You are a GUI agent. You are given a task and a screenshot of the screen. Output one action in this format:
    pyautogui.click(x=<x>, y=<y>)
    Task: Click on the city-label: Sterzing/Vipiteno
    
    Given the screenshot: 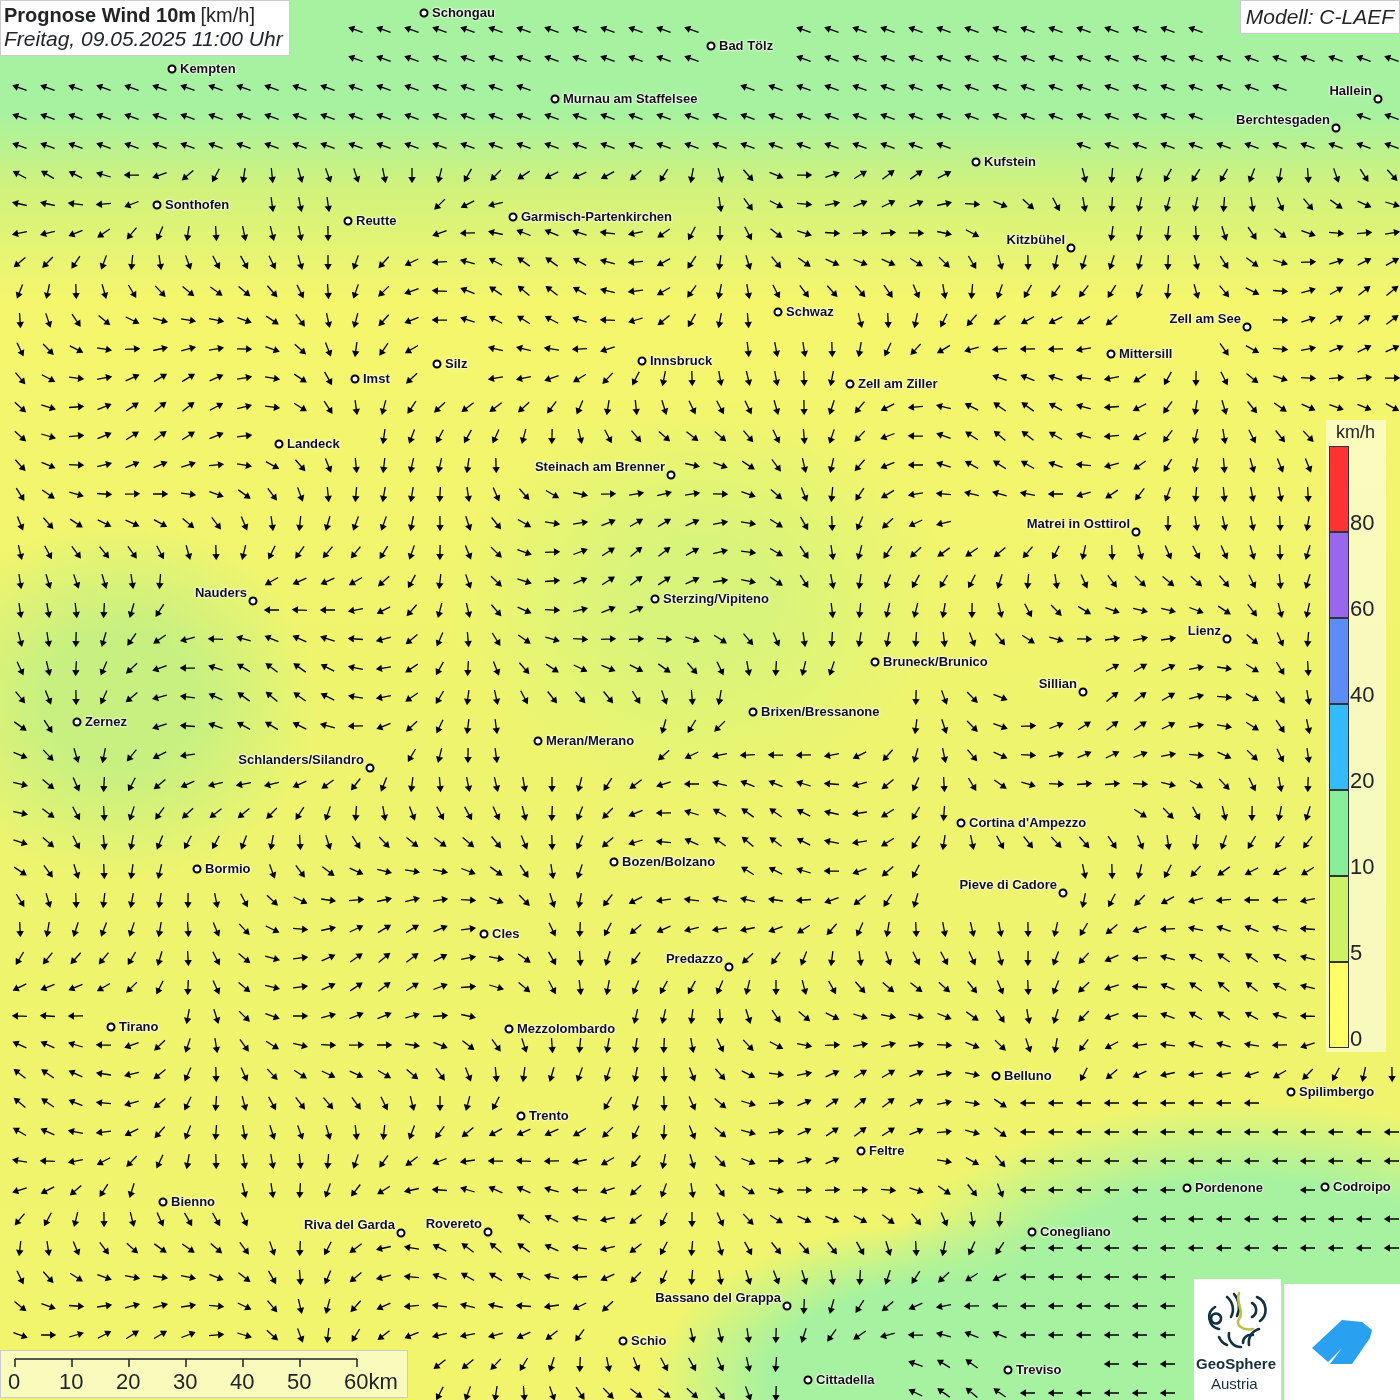 What is the action you would take?
    pyautogui.click(x=716, y=598)
    